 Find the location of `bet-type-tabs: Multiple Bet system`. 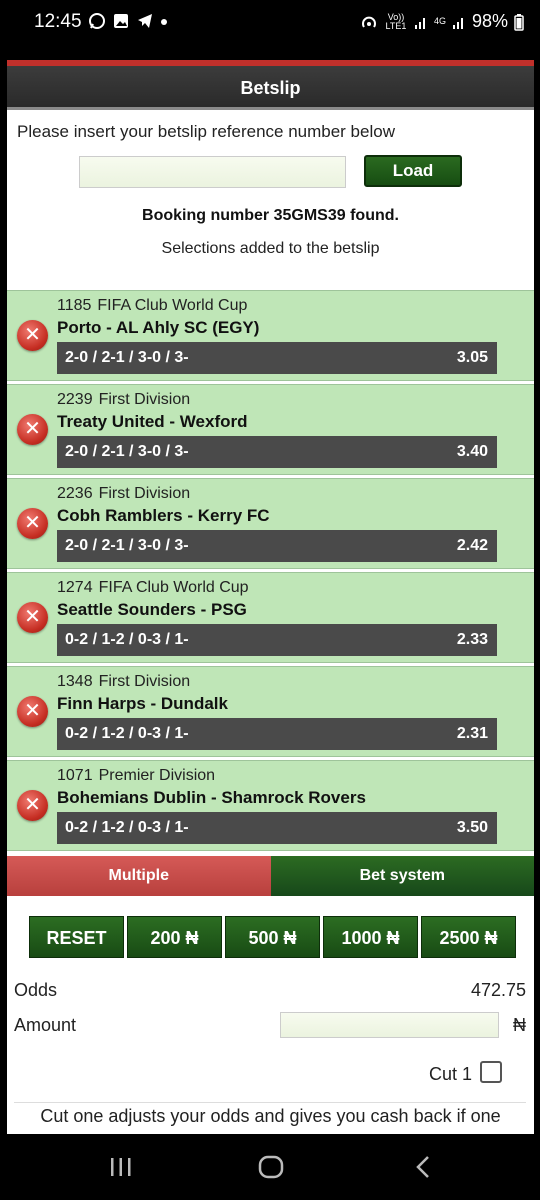

bet-type-tabs: Multiple Bet system is located at coordinates (270, 876).